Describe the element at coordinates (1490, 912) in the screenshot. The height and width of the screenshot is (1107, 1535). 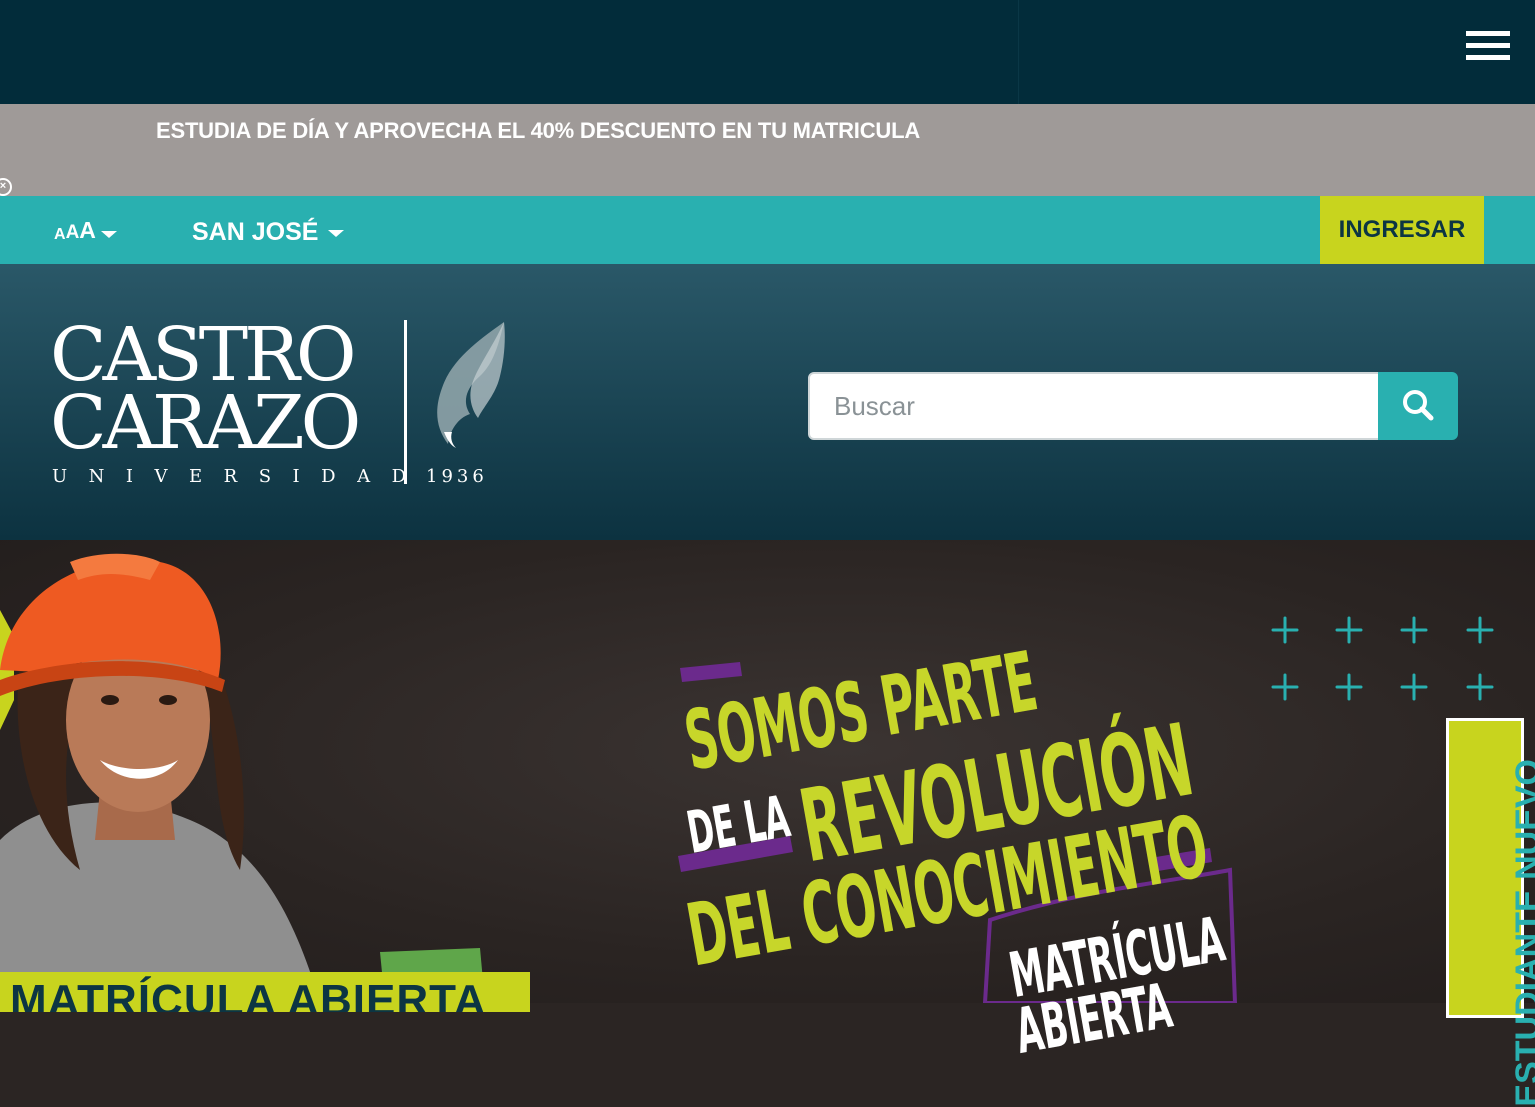
I see `new-student-tab: ESTUDIANTE NUEVO` at that location.